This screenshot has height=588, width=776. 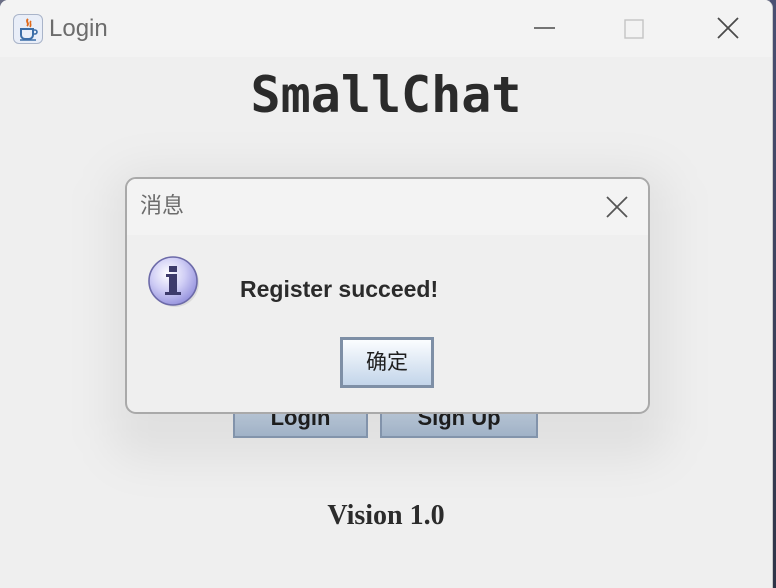 I want to click on window-title: Login, so click(x=78, y=28).